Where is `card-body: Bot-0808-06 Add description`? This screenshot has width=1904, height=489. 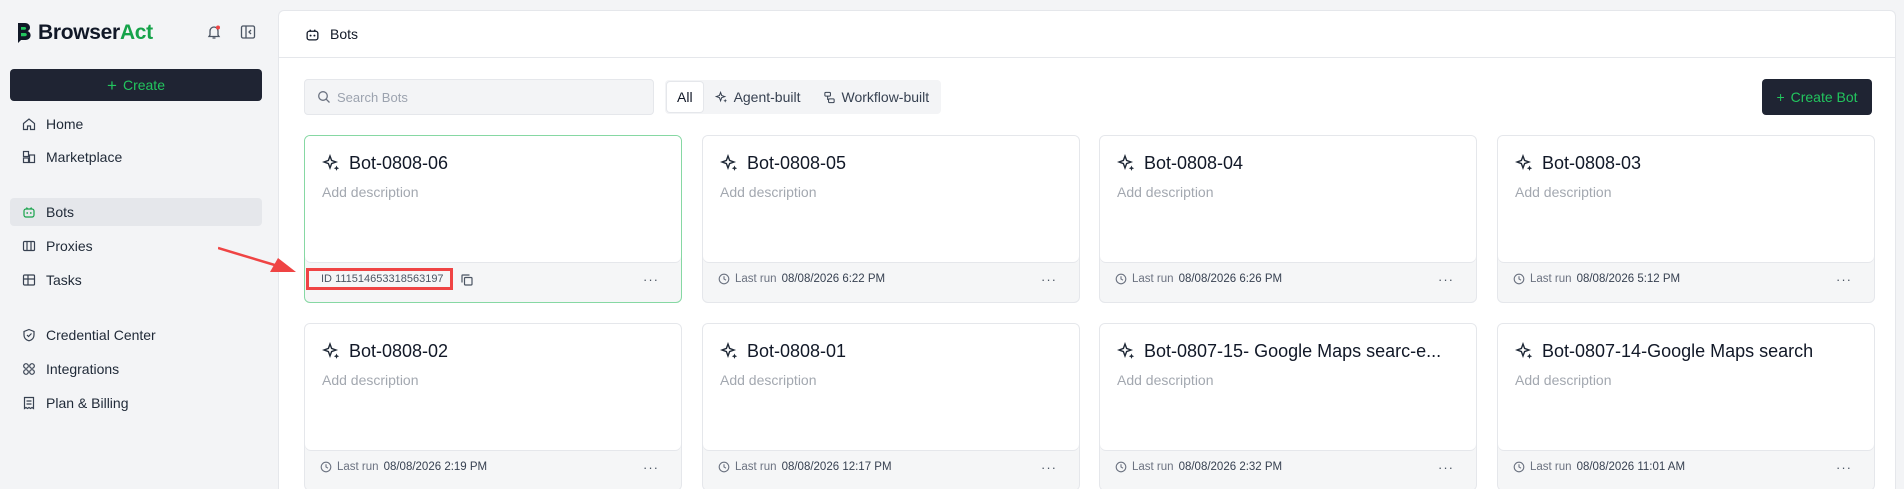 card-body: Bot-0808-06 Add description is located at coordinates (493, 199).